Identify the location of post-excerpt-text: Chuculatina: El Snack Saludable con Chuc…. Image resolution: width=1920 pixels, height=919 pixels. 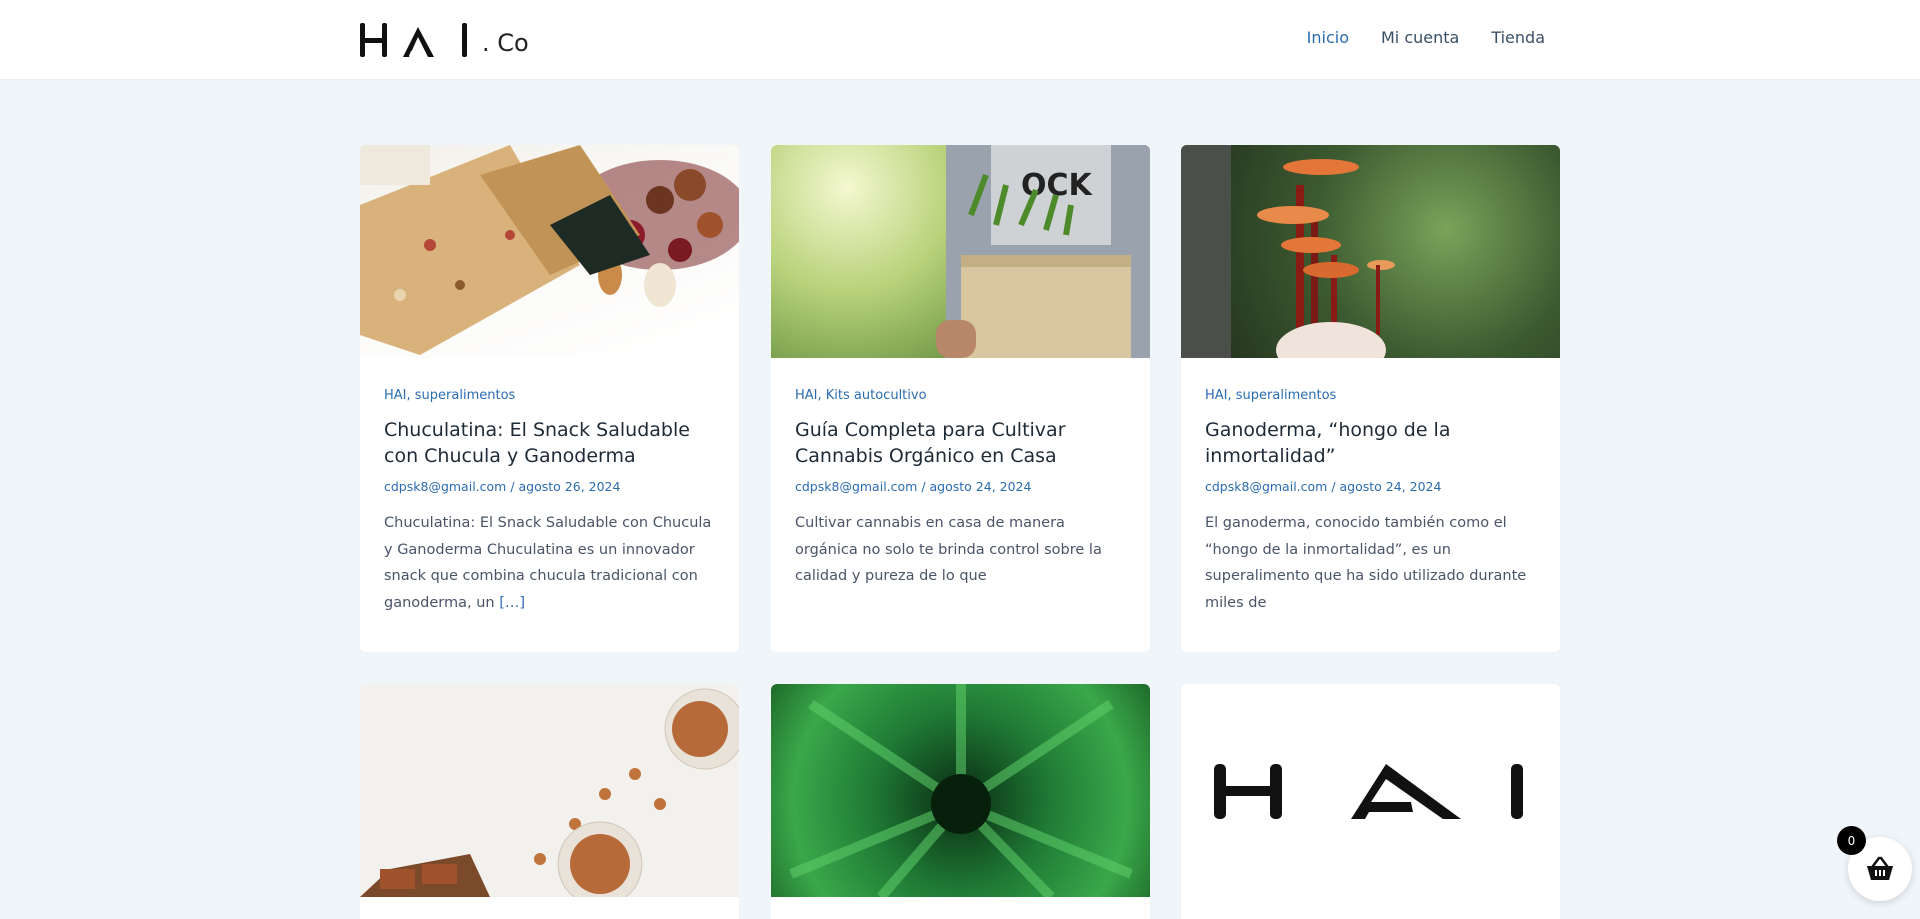
(548, 563).